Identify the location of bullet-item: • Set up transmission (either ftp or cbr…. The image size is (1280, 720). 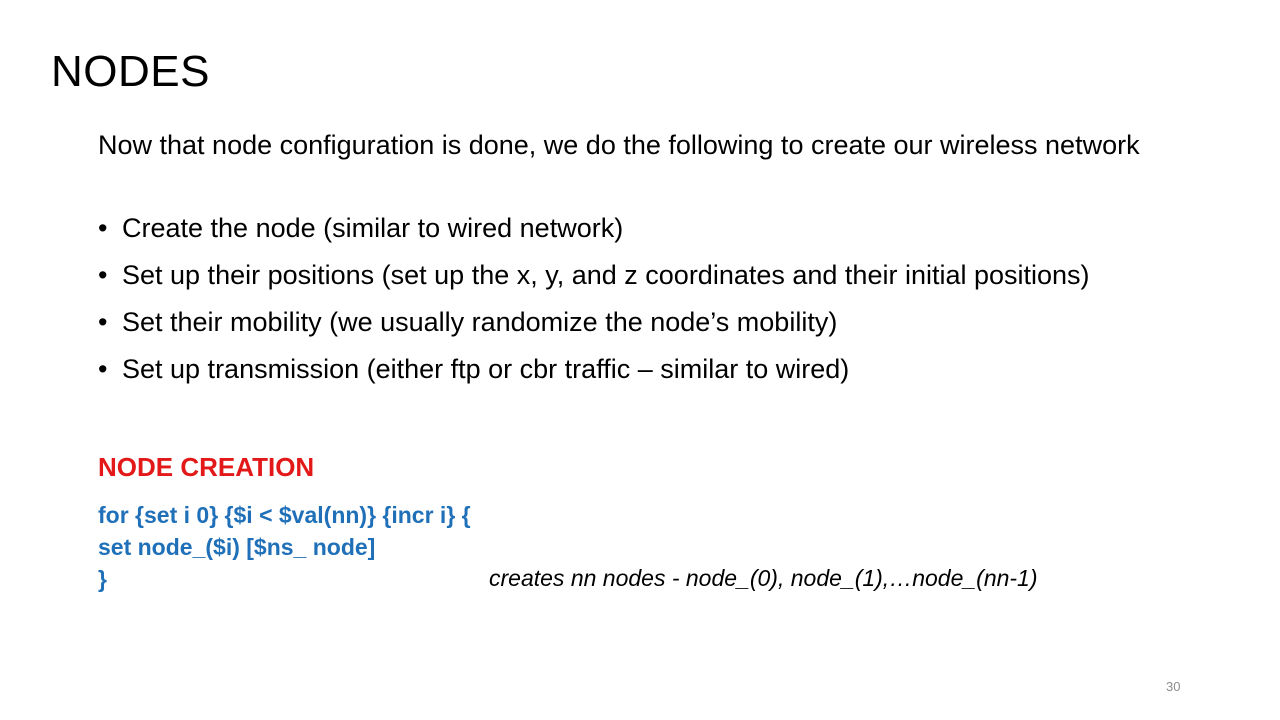
(594, 369).